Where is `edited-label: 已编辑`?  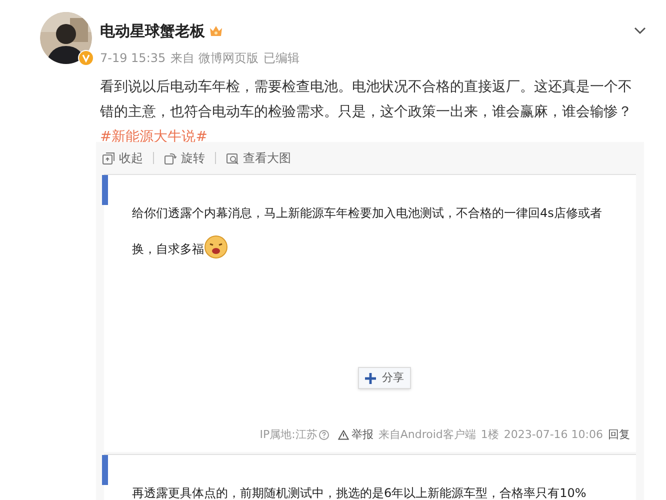
edited-label: 已编辑 is located at coordinates (281, 58).